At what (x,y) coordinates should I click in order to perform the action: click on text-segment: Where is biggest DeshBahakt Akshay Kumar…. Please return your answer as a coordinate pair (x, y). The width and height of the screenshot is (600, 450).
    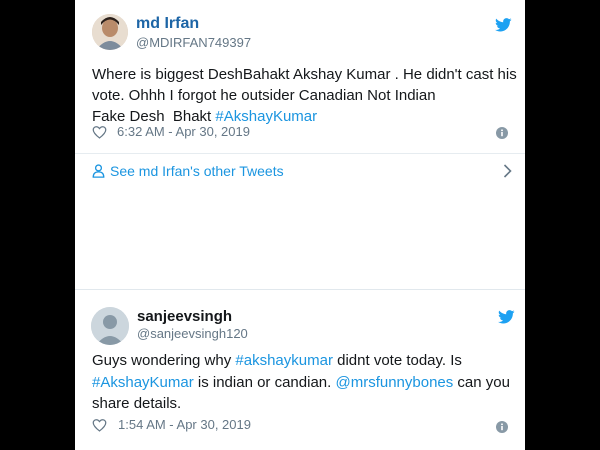
    Looking at the image, I should click on (304, 74).